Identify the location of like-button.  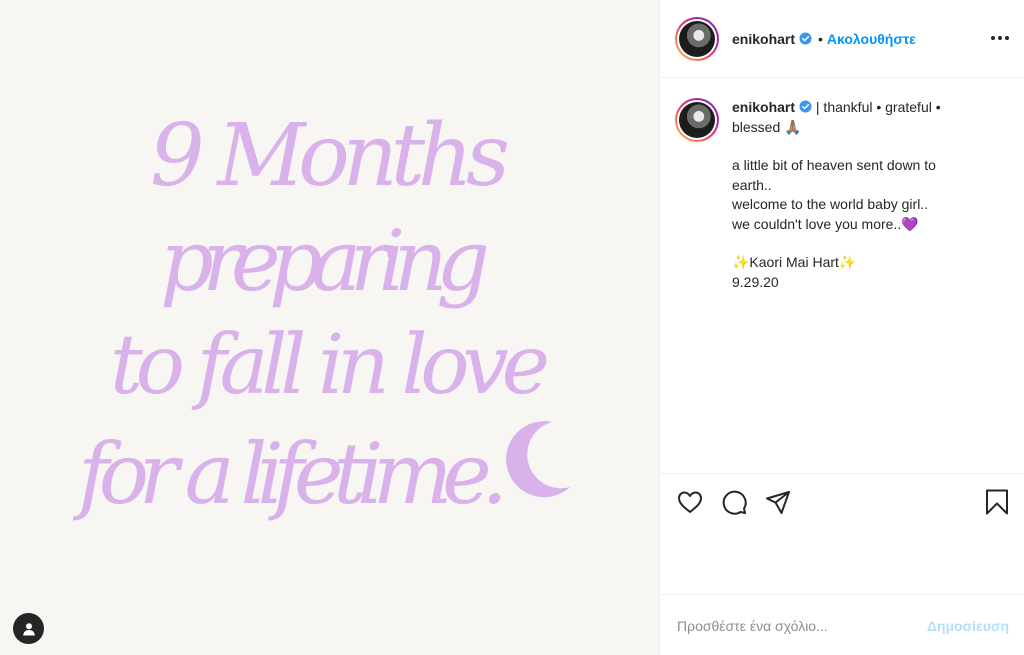
(690, 502).